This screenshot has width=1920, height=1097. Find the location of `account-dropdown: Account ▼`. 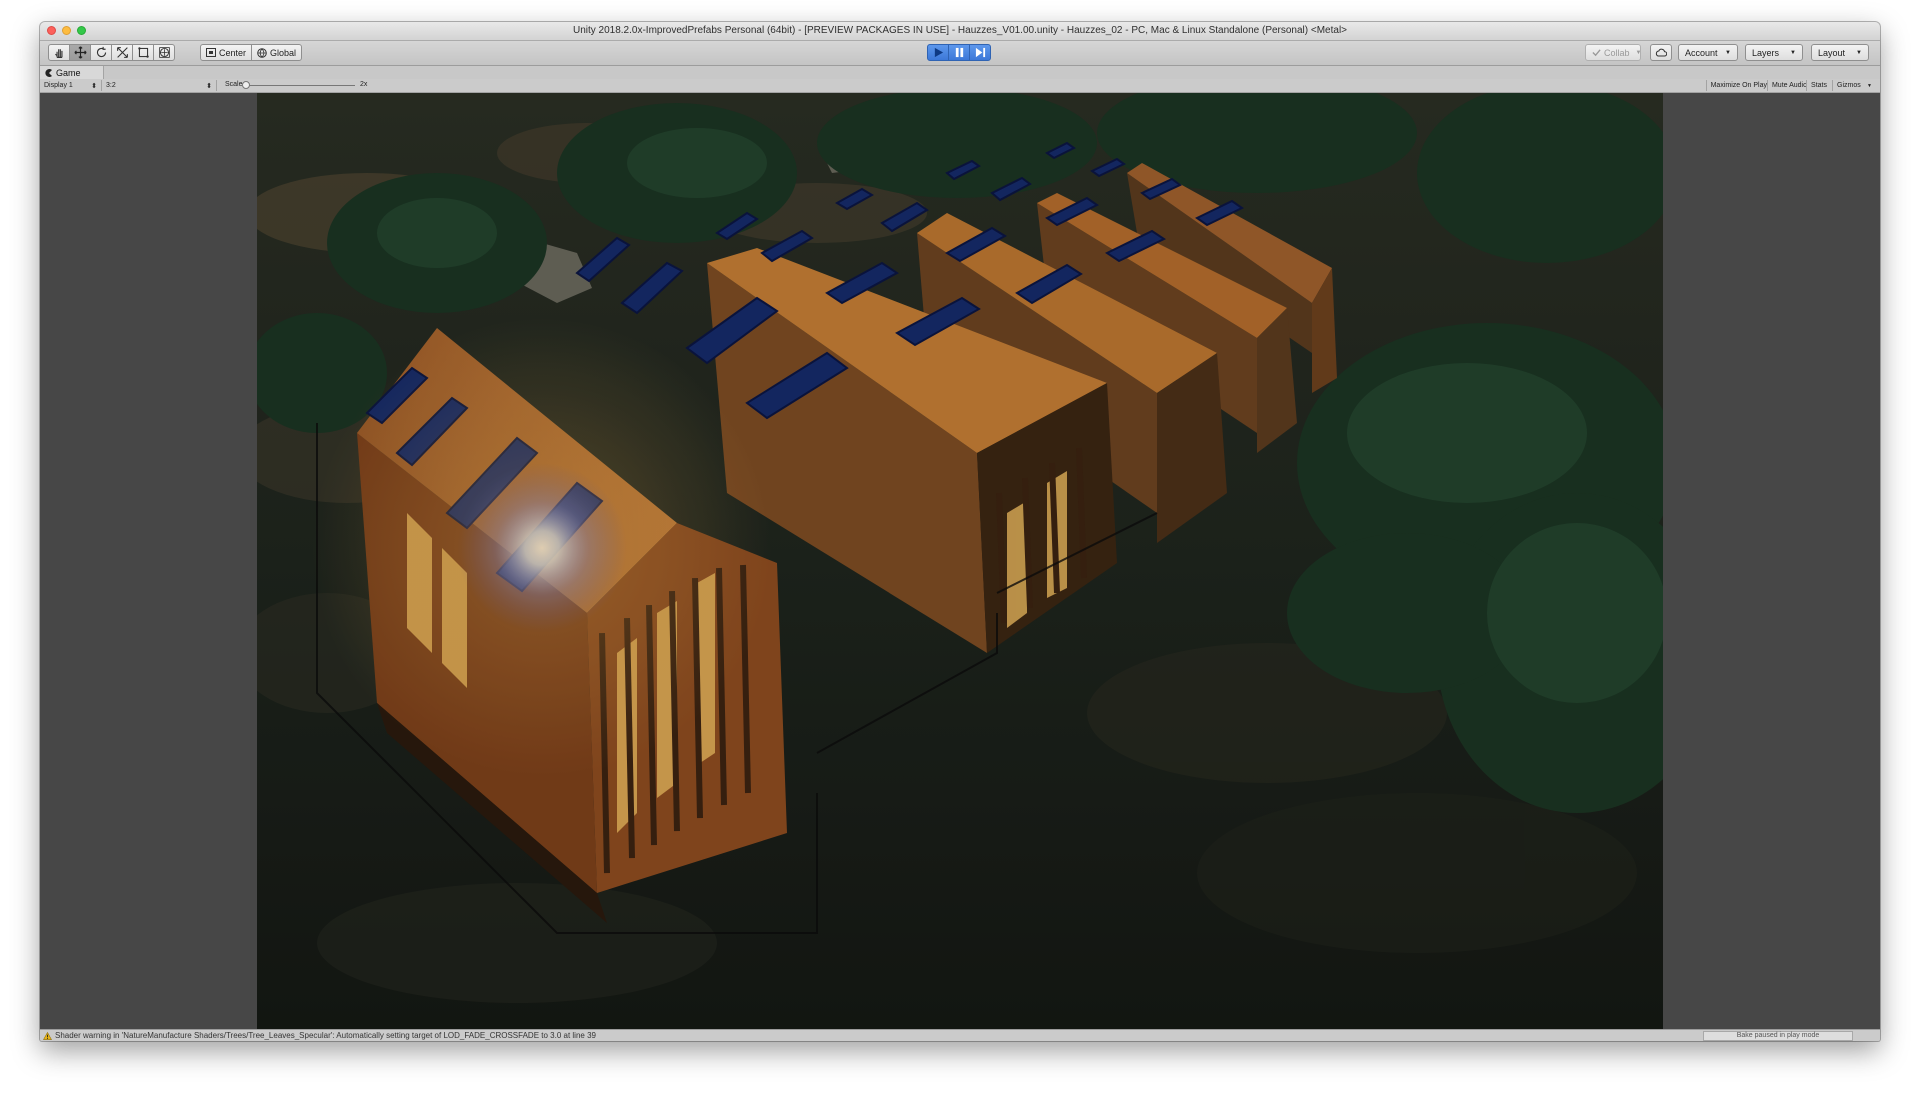

account-dropdown: Account ▼ is located at coordinates (1708, 52).